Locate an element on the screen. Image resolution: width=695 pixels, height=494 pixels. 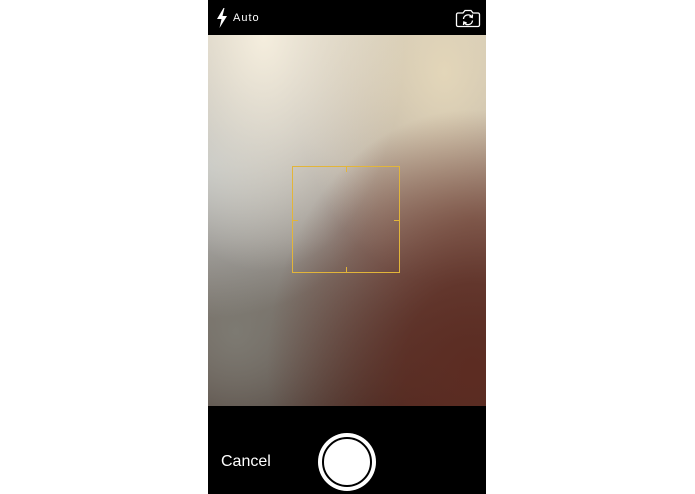
flash-mode-label: Auto is located at coordinates (246, 18).